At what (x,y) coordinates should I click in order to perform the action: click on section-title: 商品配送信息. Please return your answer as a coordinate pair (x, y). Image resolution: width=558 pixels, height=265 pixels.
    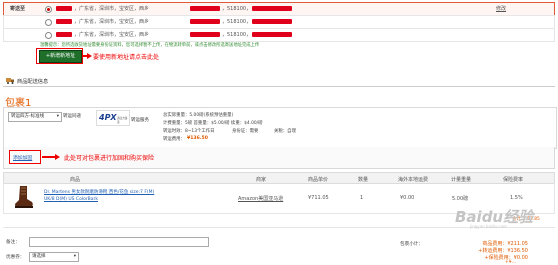
    Looking at the image, I should click on (33, 82).